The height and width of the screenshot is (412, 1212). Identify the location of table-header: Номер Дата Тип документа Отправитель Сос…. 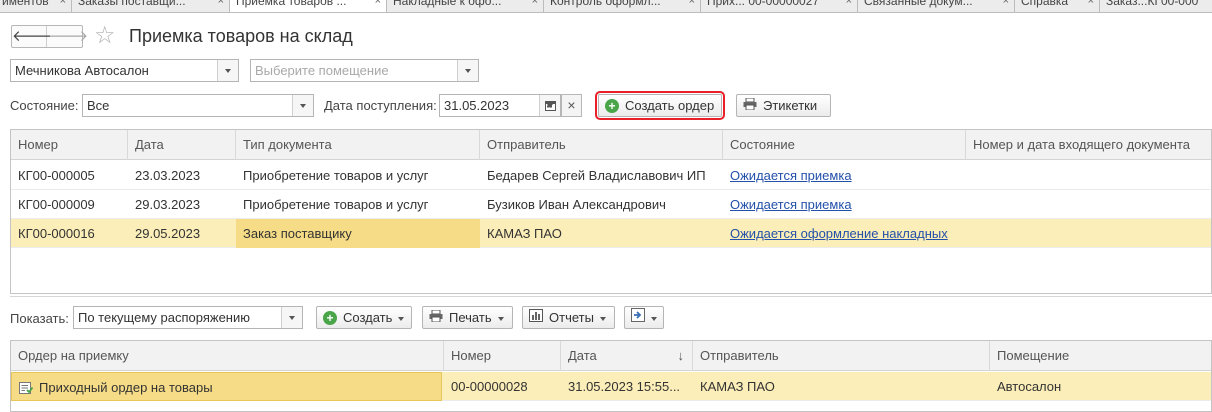
(611, 145).